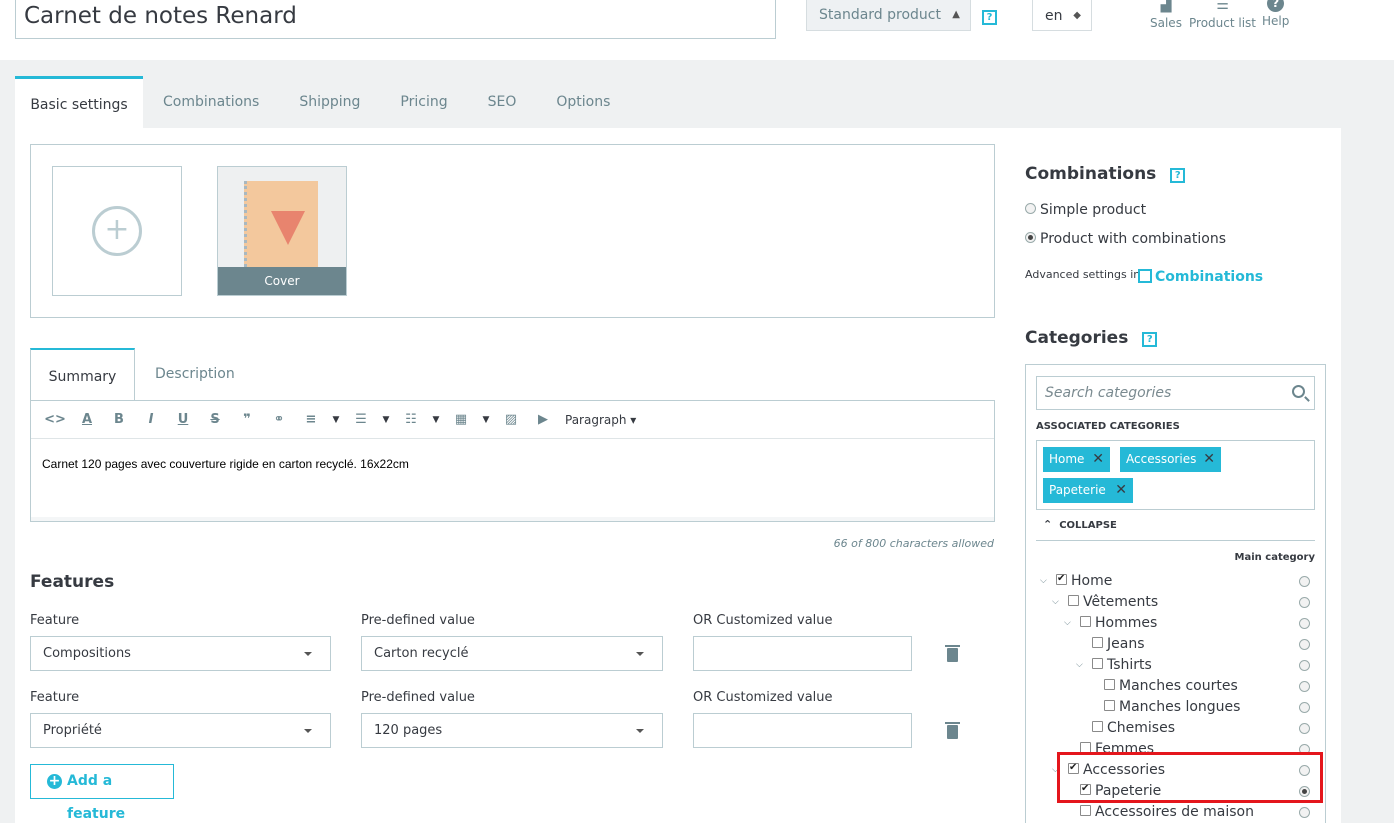  I want to click on external-link-icon, so click(1145, 276).